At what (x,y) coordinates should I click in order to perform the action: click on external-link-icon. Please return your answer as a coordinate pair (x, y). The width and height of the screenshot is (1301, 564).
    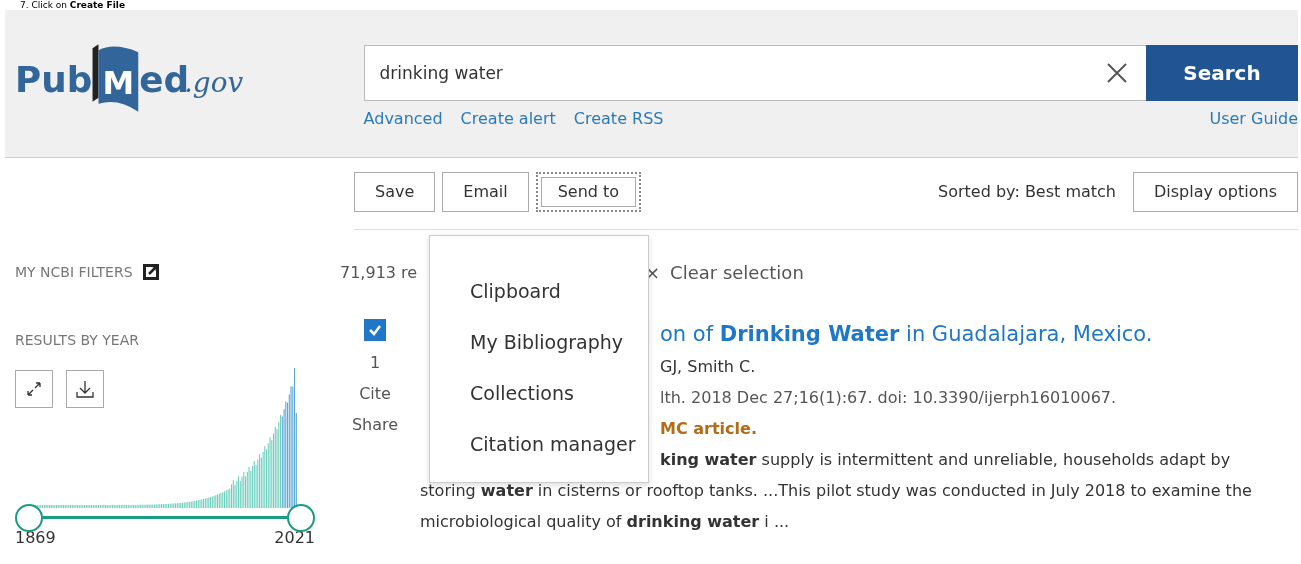
    Looking at the image, I should click on (150, 272).